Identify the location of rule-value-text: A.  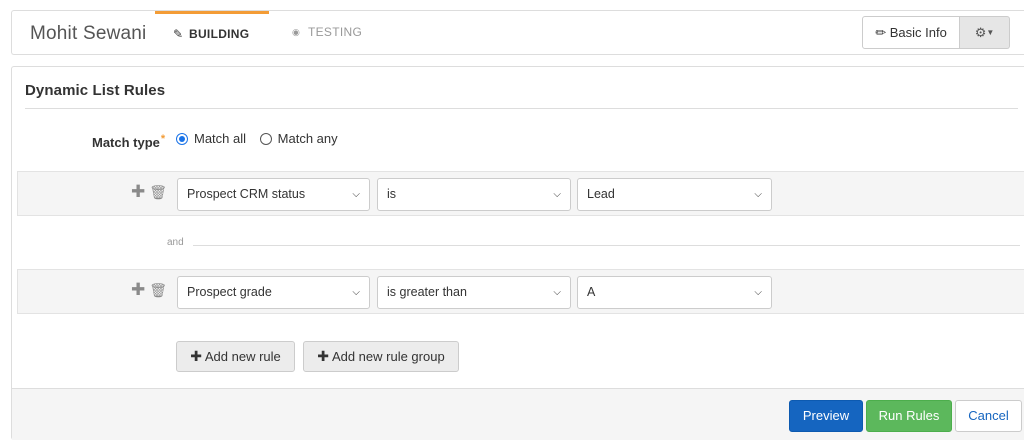
(591, 292).